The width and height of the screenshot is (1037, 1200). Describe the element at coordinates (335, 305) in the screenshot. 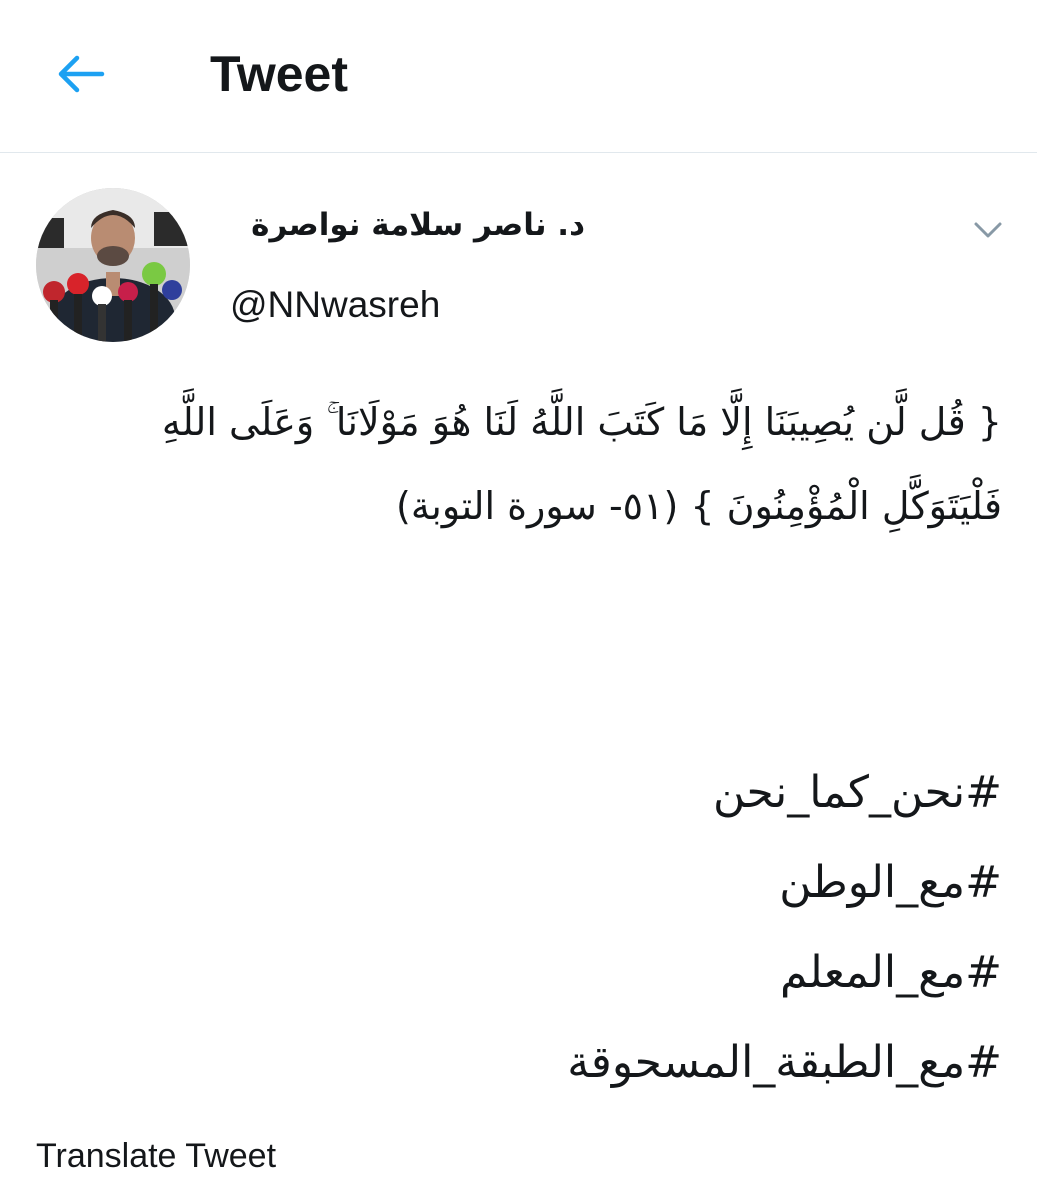

I see `author-handle: @NNwasreh` at that location.